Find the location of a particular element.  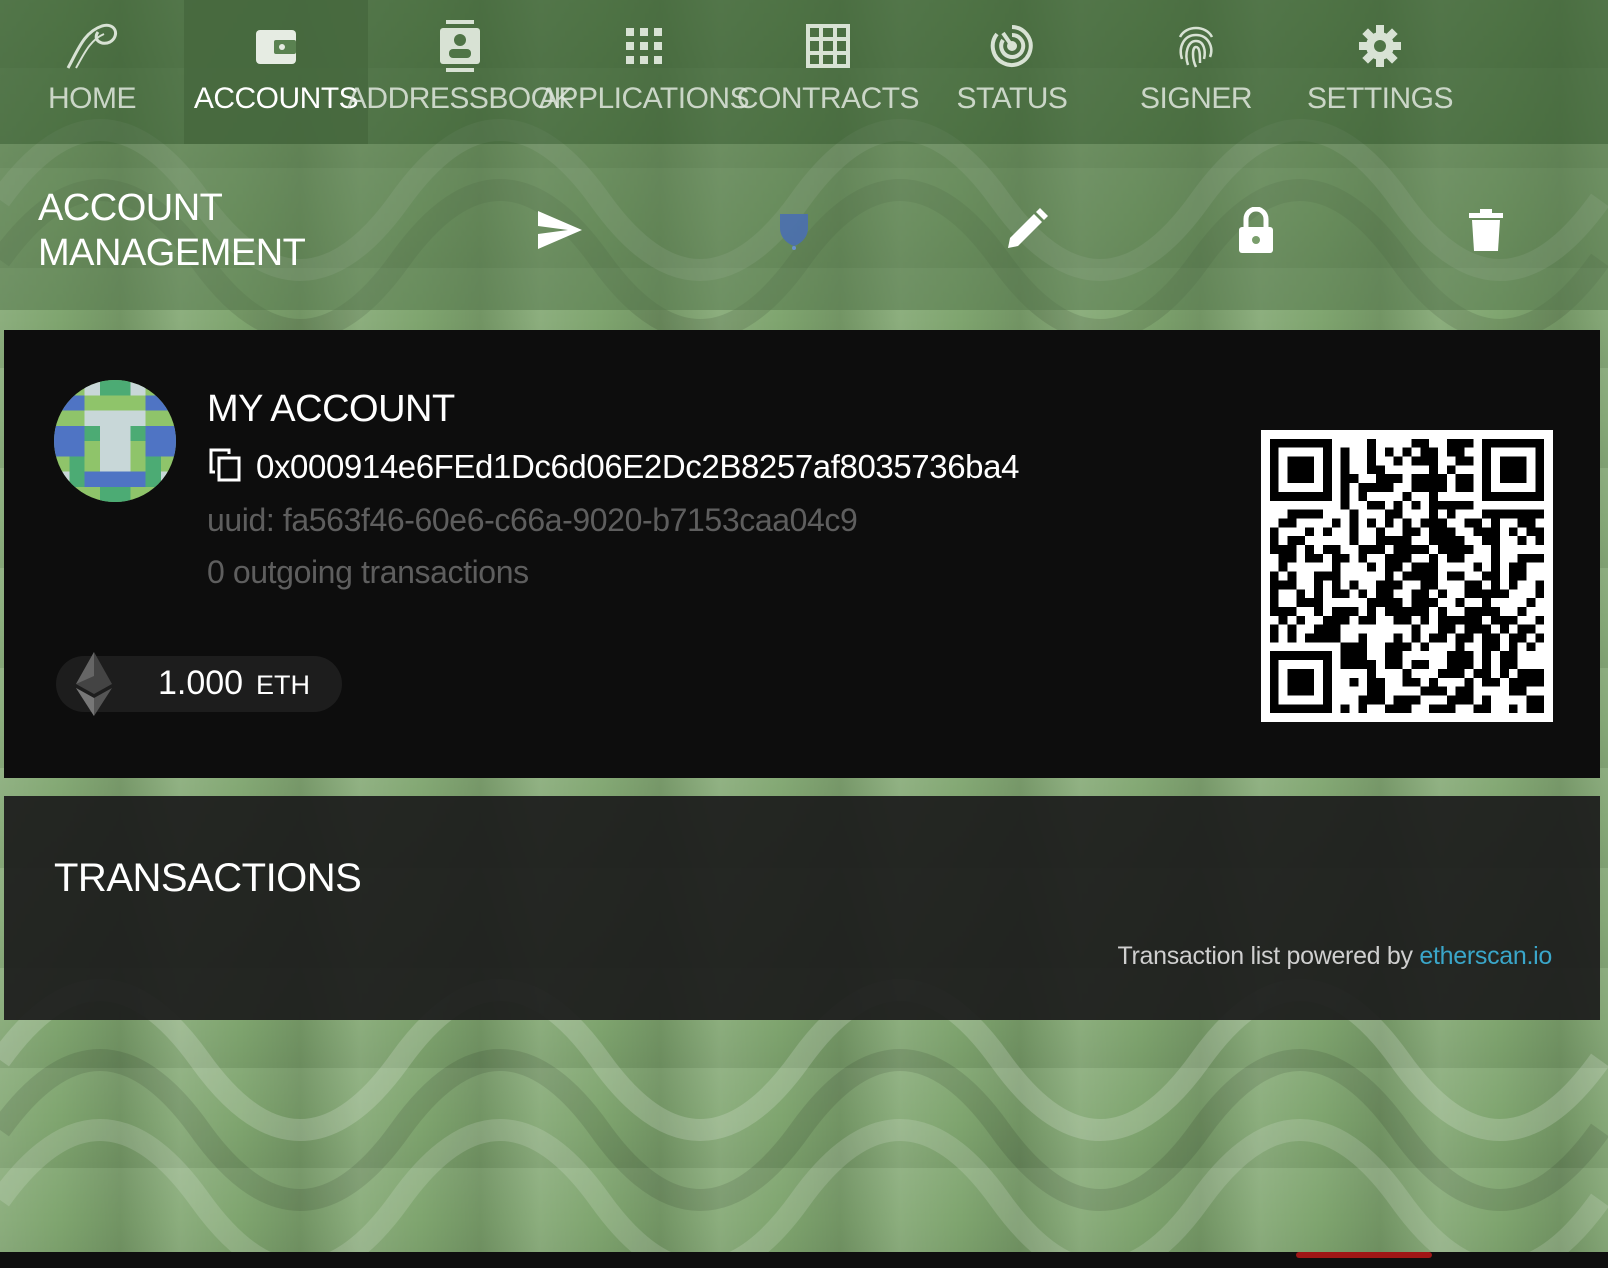

send-icon is located at coordinates (560, 230).